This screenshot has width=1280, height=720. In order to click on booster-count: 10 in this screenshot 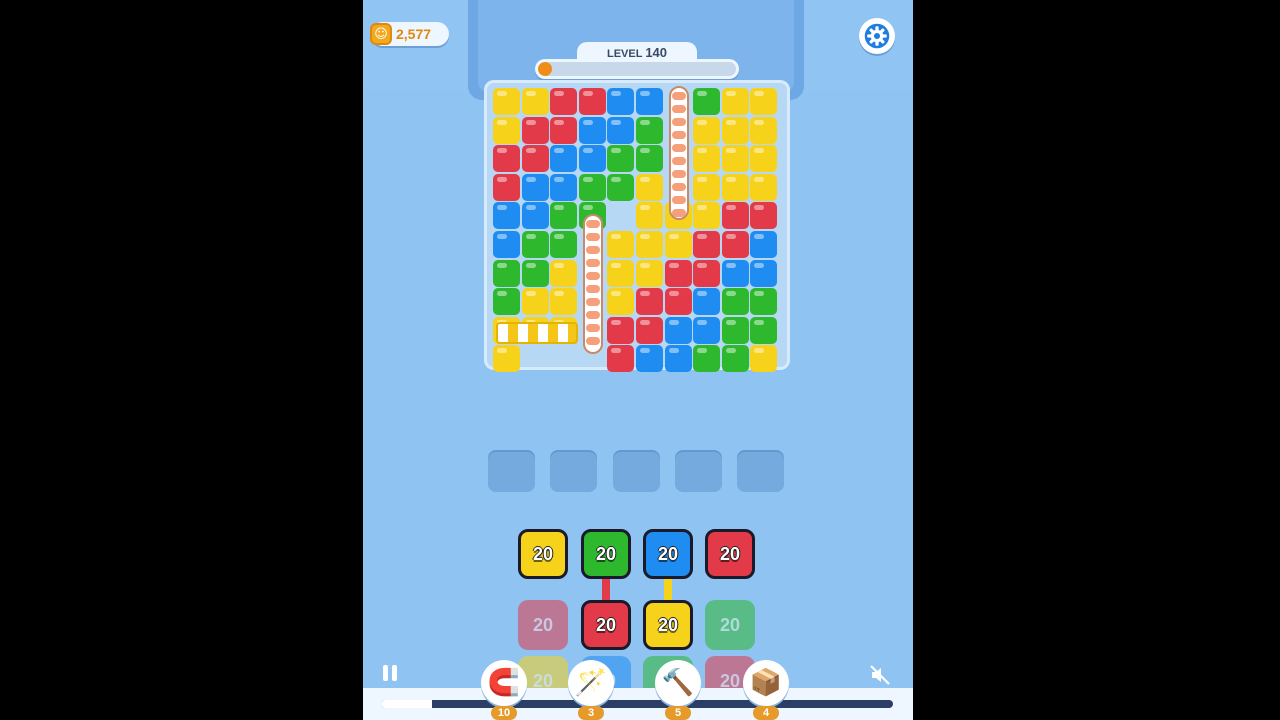, I will do `click(504, 713)`.